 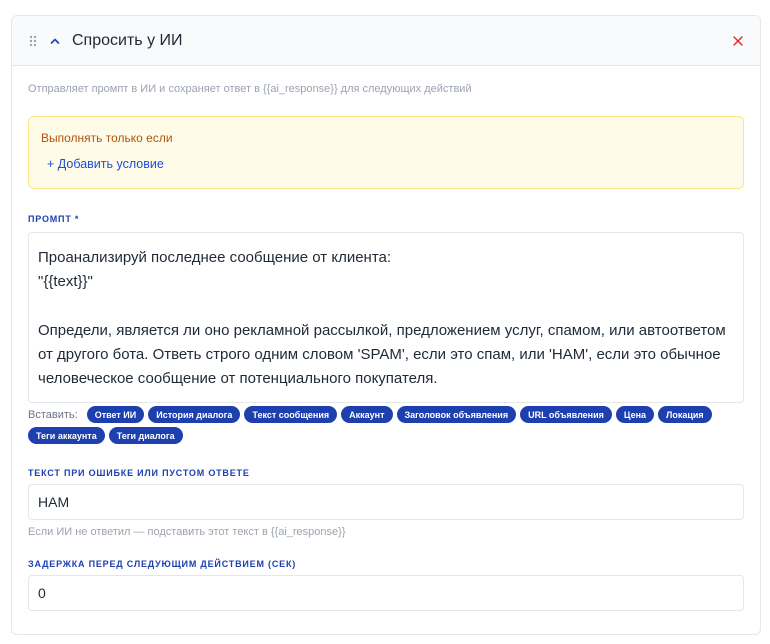 What do you see at coordinates (66, 435) in the screenshot?
I see `chip-account-tags: Теги аккаунта` at bounding box center [66, 435].